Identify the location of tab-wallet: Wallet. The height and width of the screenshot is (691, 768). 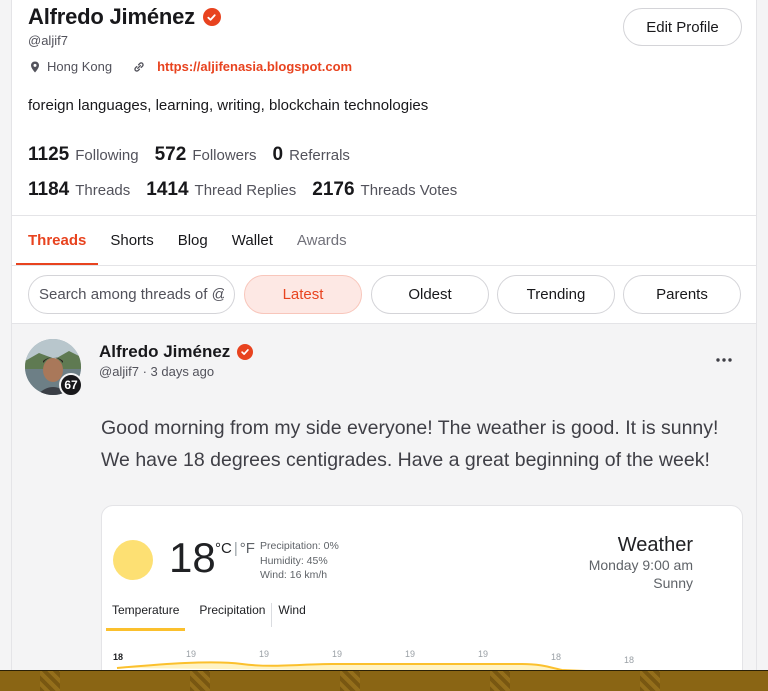
(252, 240).